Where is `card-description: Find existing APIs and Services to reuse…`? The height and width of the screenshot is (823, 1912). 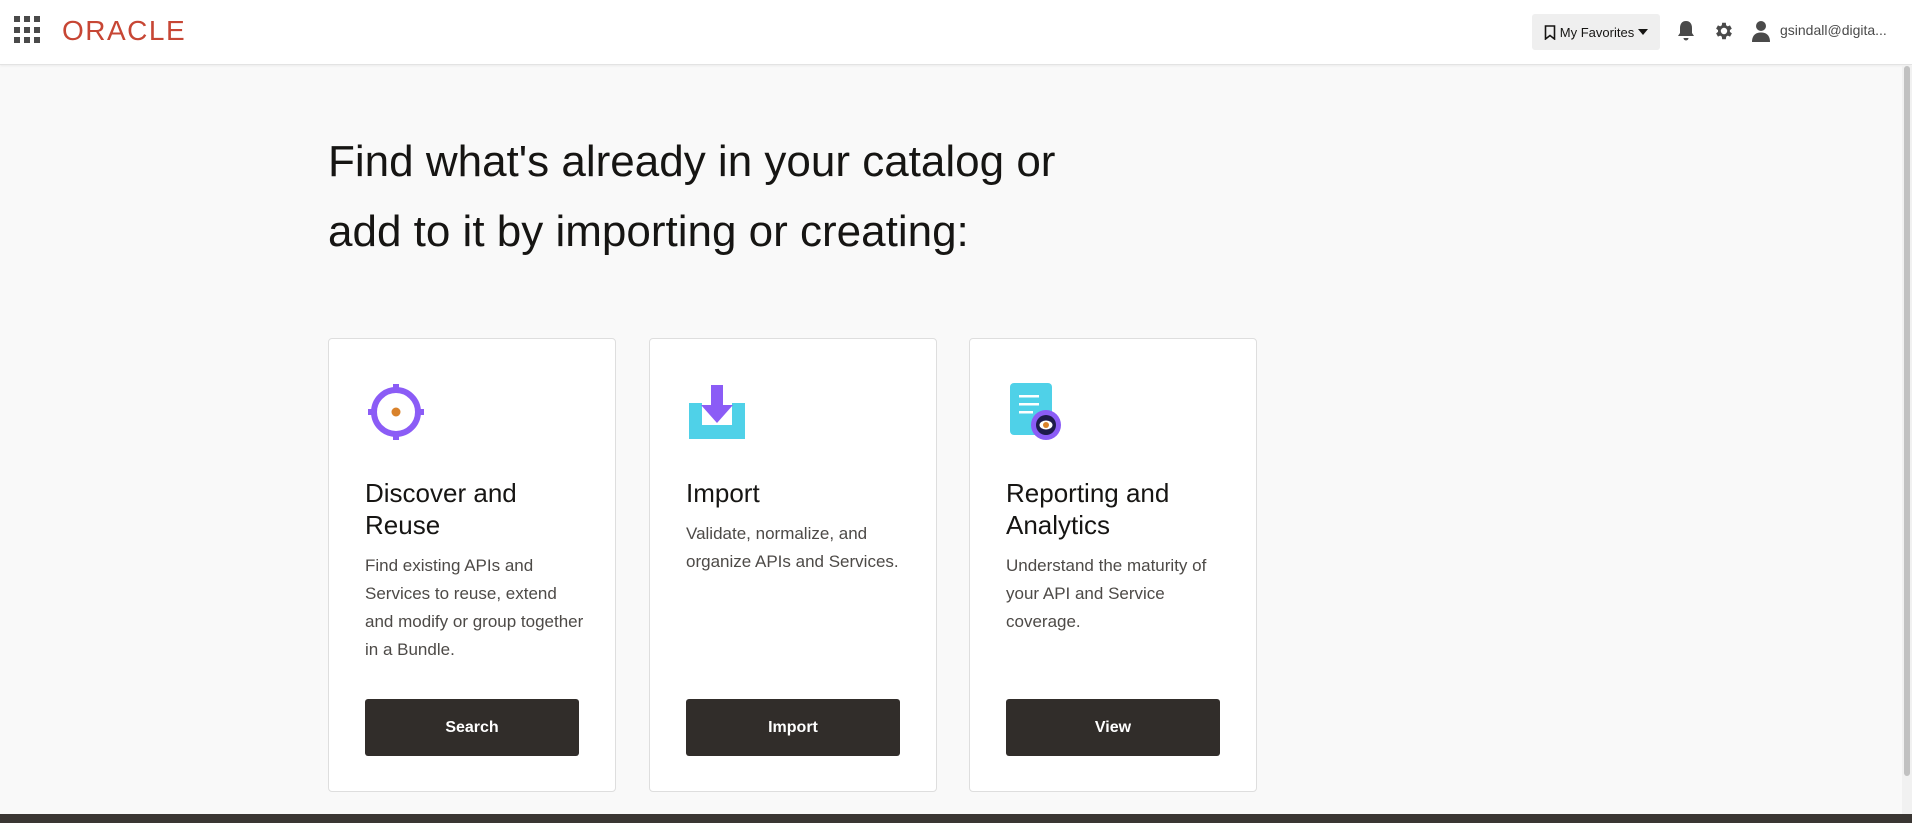 card-description: Find existing APIs and Services to reuse… is located at coordinates (474, 607).